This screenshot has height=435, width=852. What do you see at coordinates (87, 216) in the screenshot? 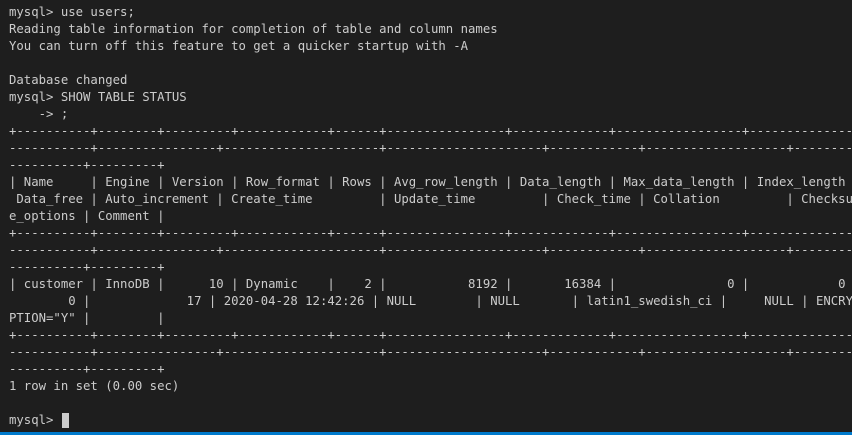
I see `table-header-line: e_options | Comment |` at bounding box center [87, 216].